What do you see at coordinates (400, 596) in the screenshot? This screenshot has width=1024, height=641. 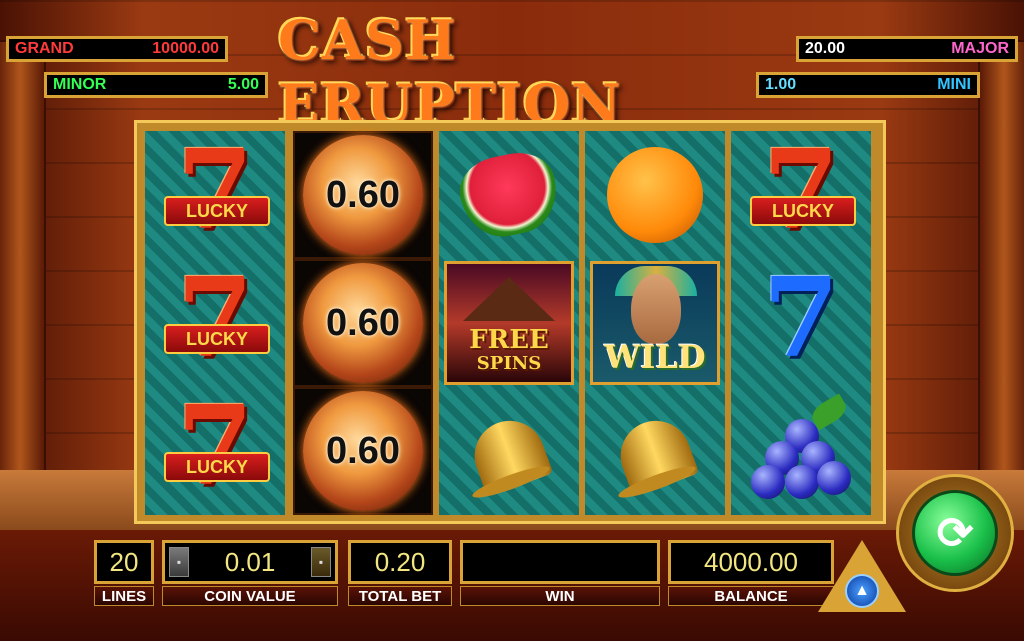 I see `total-bet-label: TOTAL BET` at bounding box center [400, 596].